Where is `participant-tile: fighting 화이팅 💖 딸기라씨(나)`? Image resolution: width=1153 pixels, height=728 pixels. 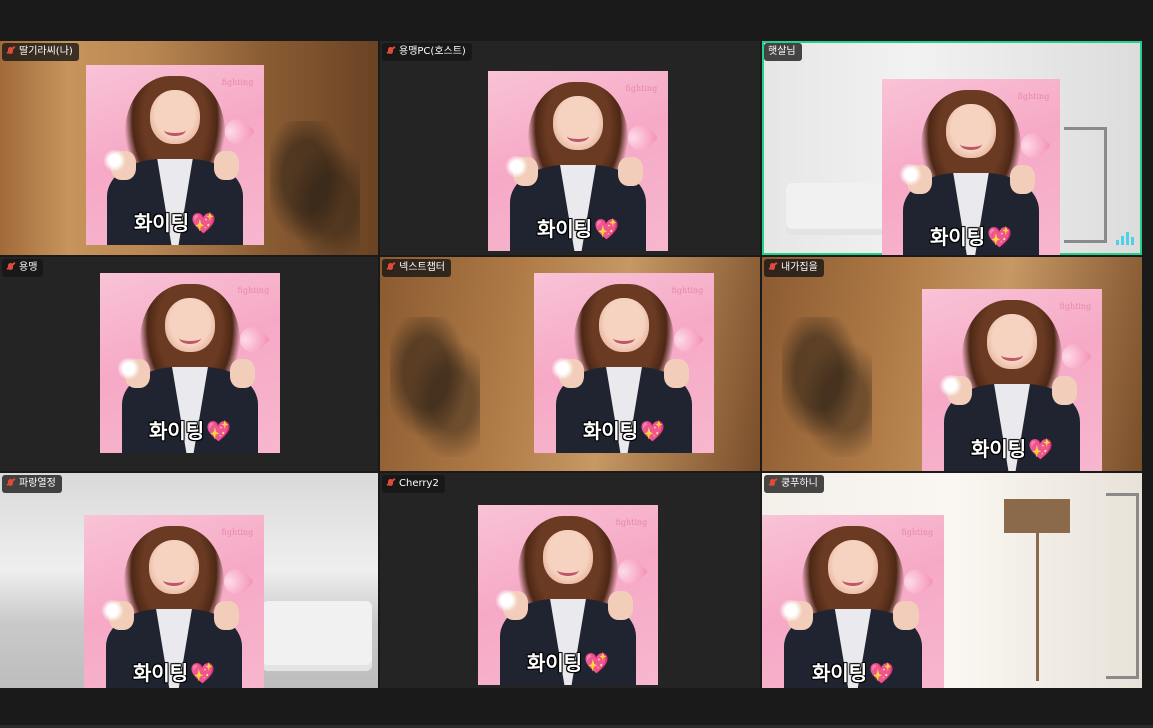 participant-tile: fighting 화이팅 💖 딸기라씨(나) is located at coordinates (189, 148).